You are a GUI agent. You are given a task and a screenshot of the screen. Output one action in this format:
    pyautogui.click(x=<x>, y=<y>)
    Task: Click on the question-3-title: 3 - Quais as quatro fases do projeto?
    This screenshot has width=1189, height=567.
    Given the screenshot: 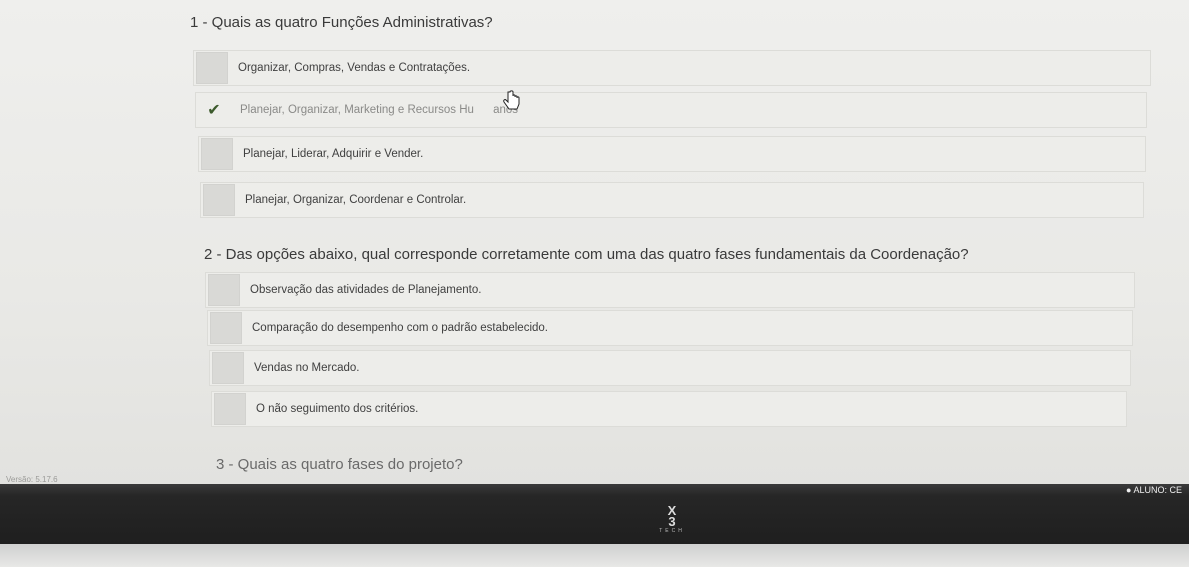 What is the action you would take?
    pyautogui.click(x=339, y=464)
    